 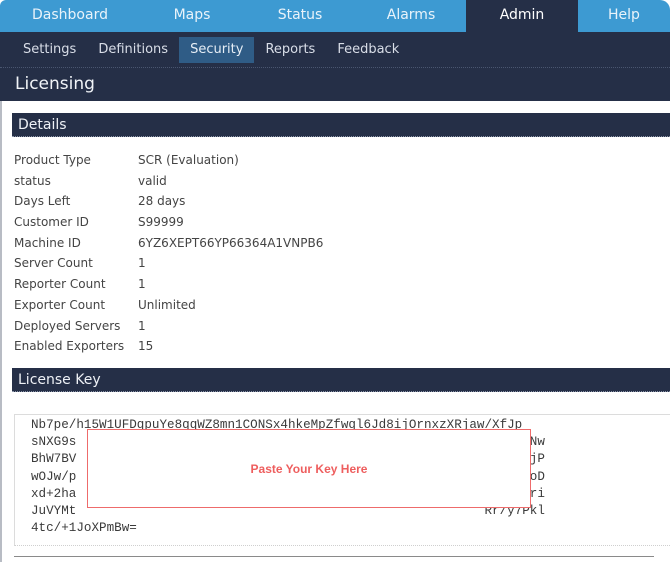 I want to click on detail-label: Reporter Count, so click(x=60, y=284).